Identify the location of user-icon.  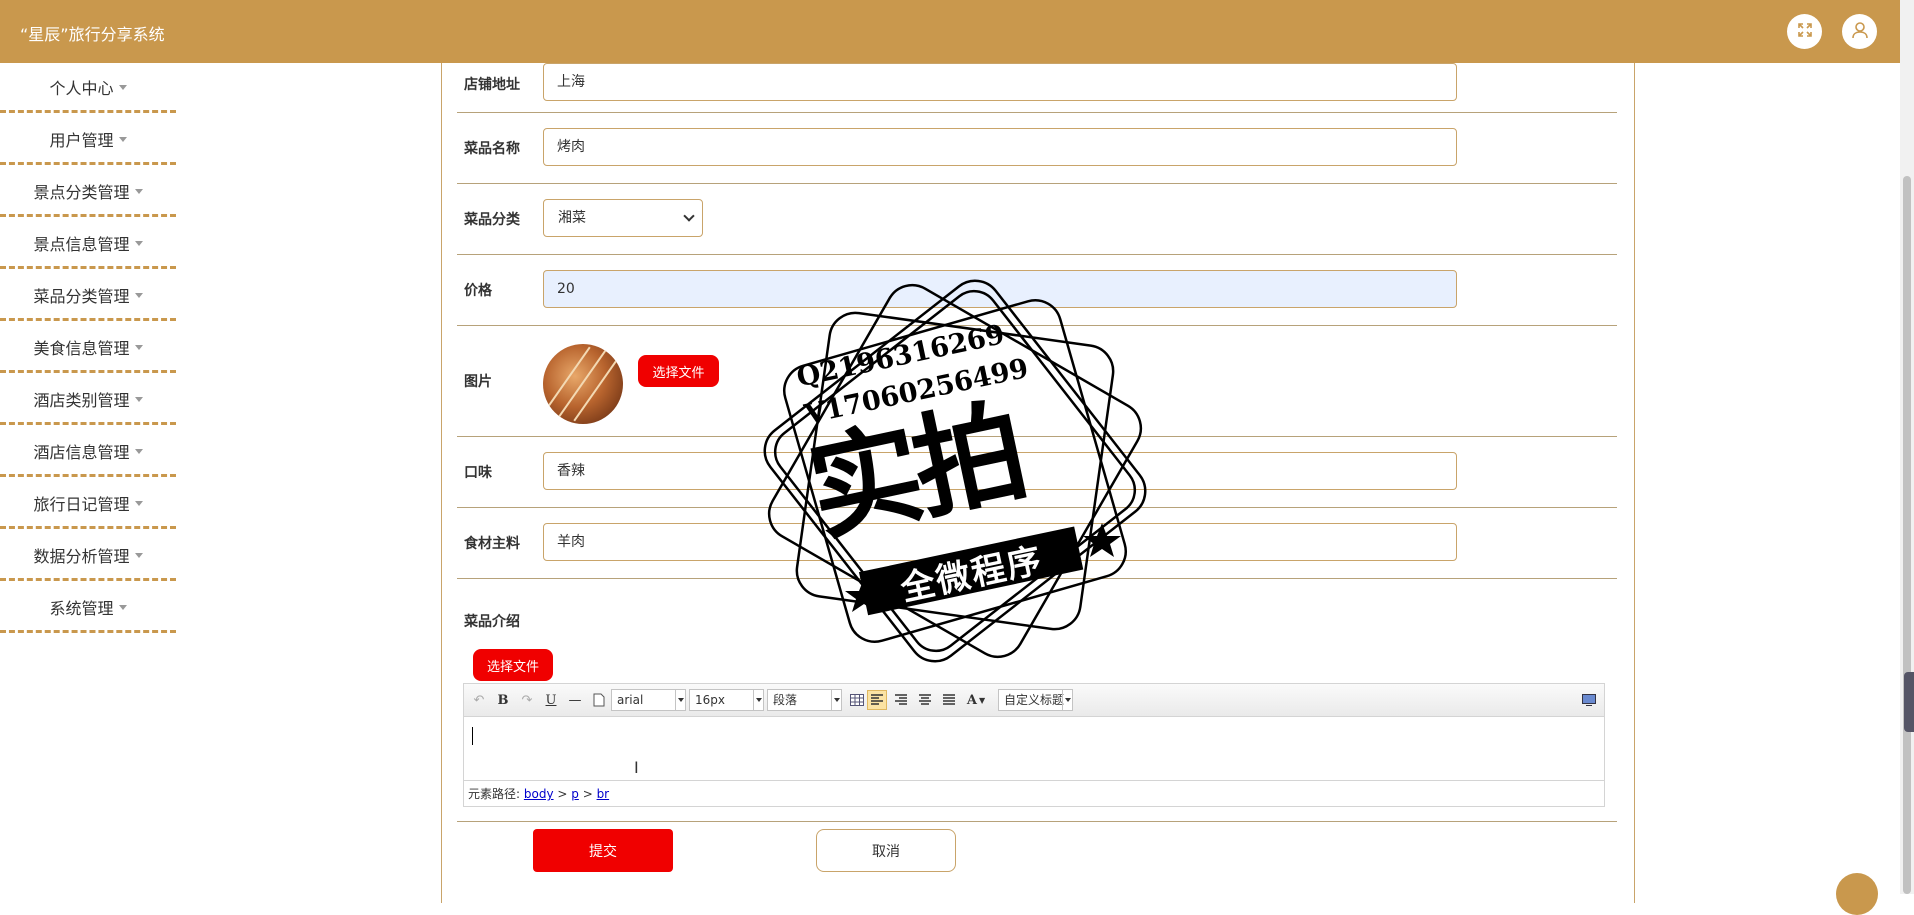
(1860, 32).